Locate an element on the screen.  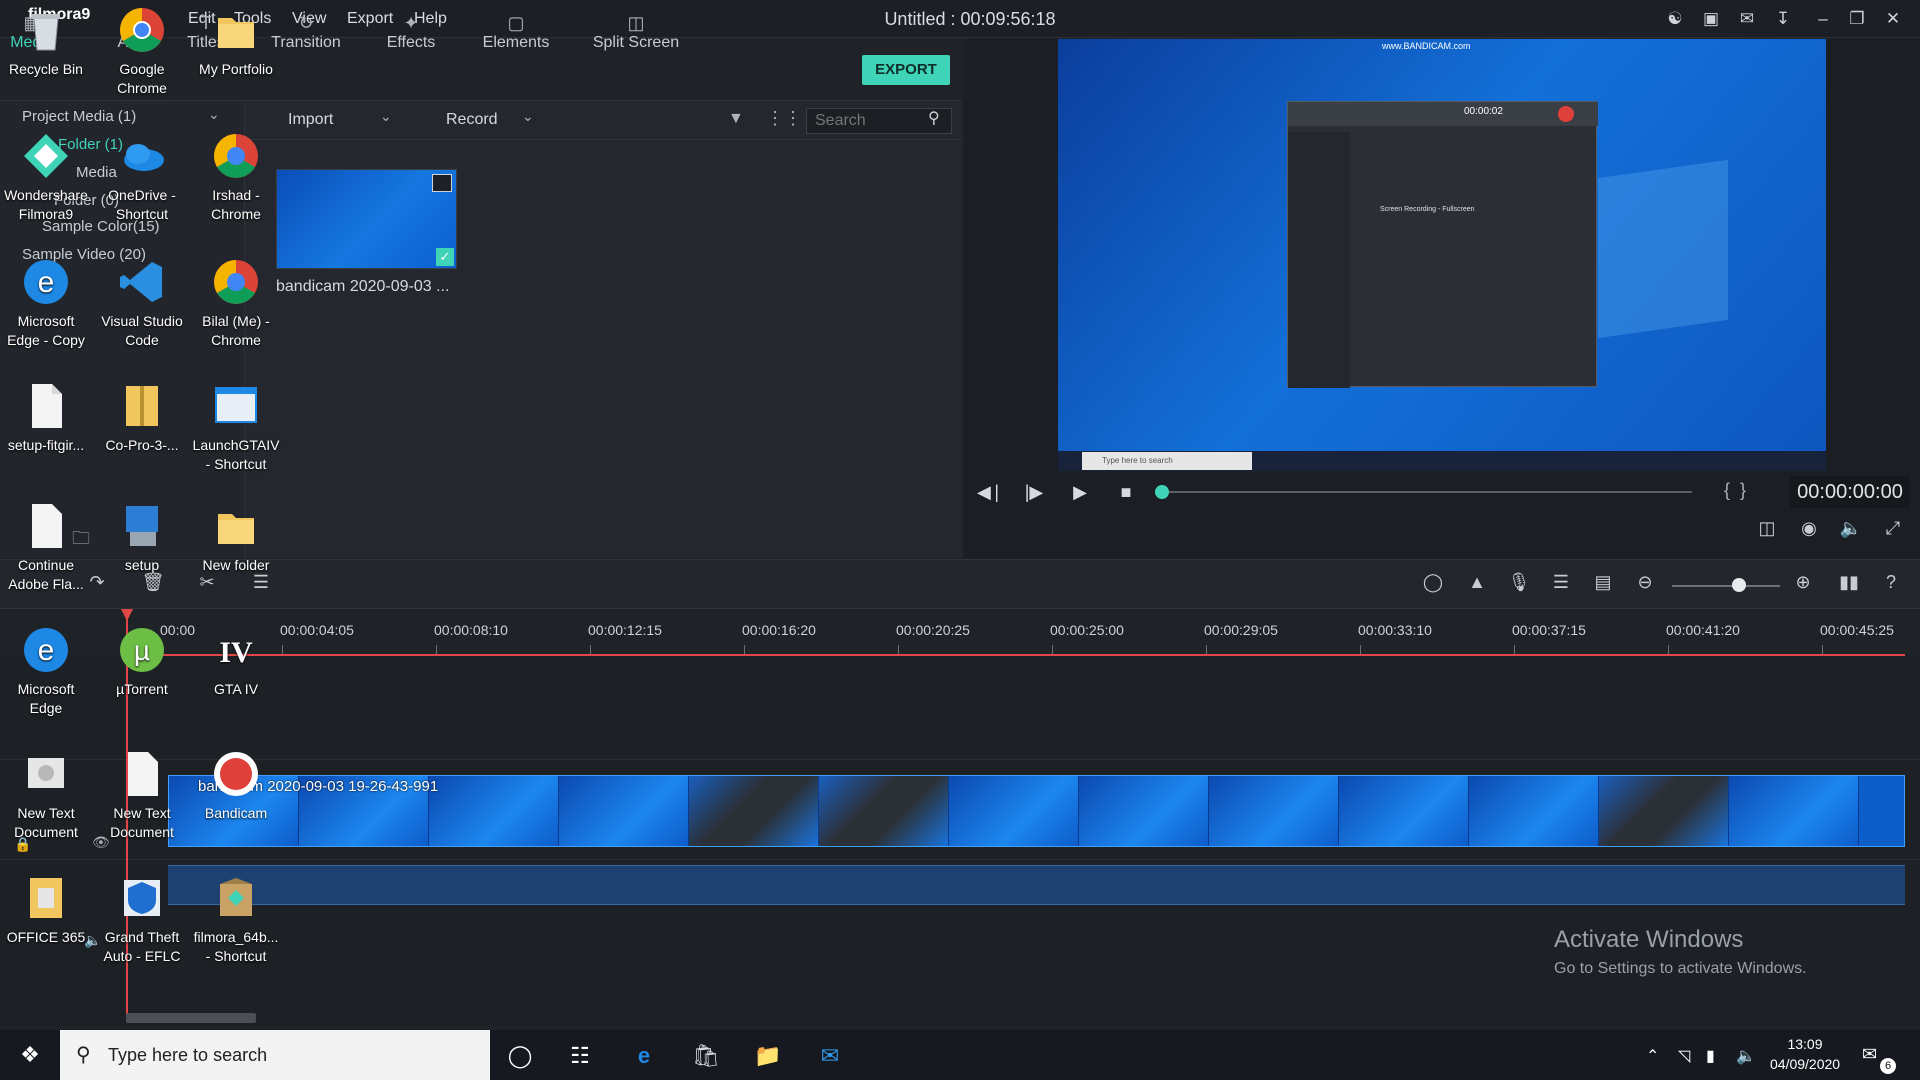
desktop-icon: e Microsoft Edge - Copy is located at coordinates (46, 303).